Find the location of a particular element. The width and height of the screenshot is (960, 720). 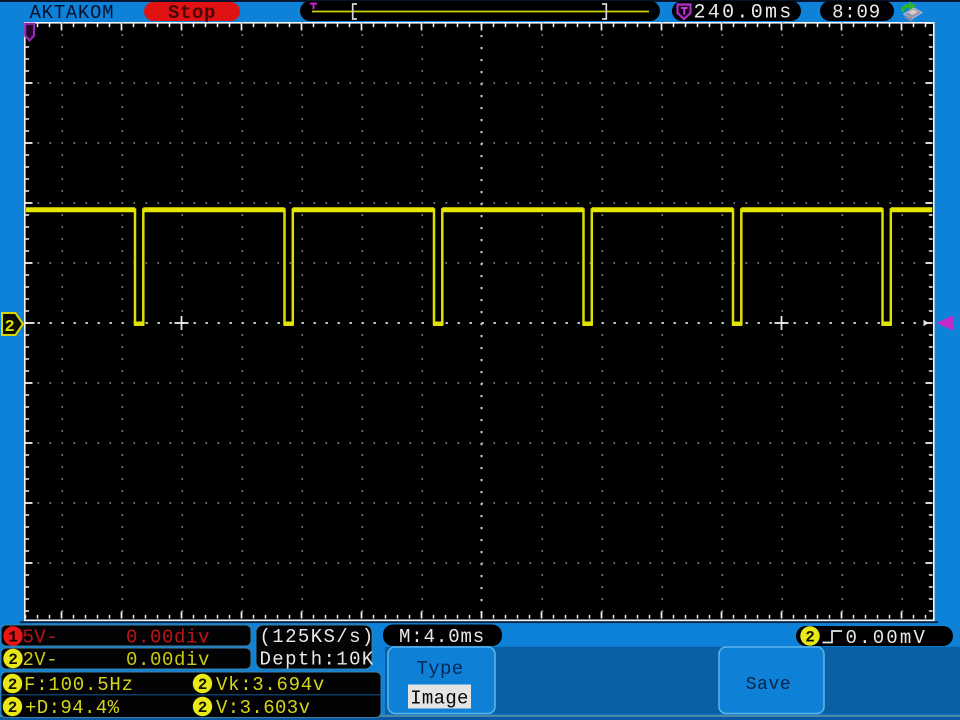

svg-text: 240.0ms is located at coordinates (744, 13).